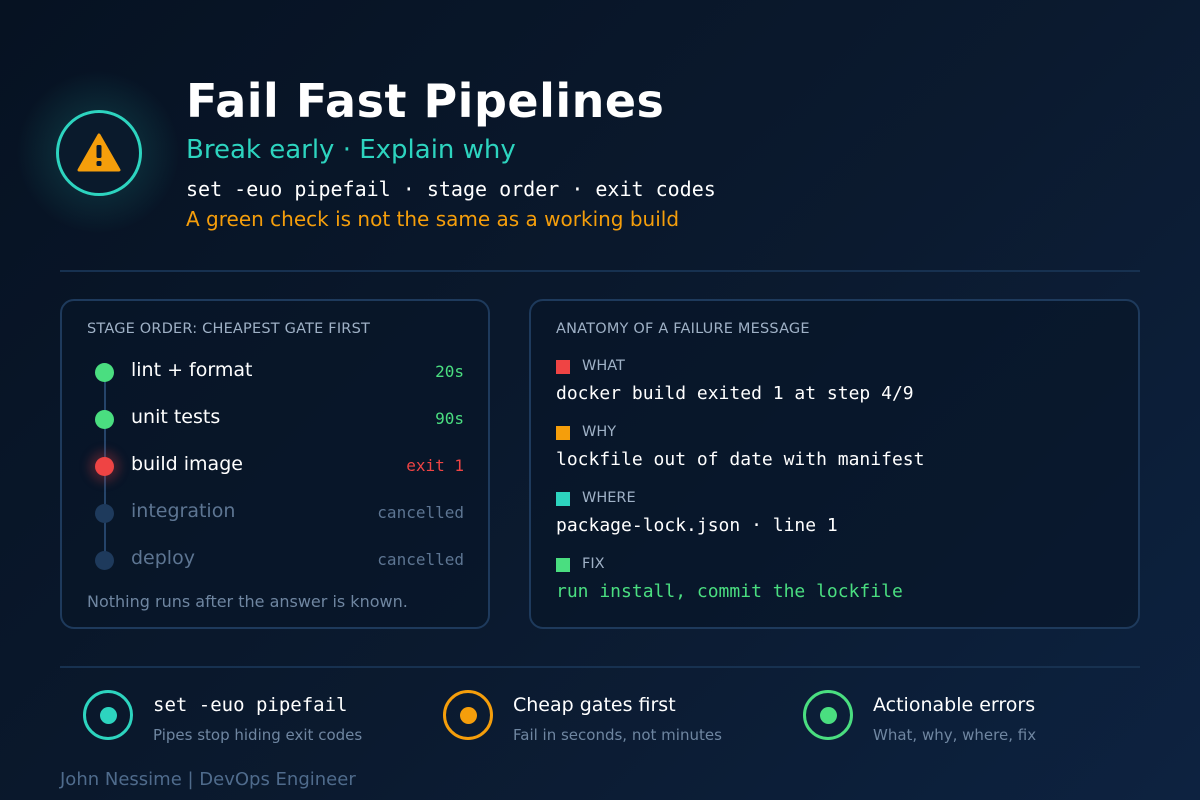 This screenshot has width=1200, height=800. Describe the element at coordinates (163, 558) in the screenshot. I see `stage-name: deploy` at that location.